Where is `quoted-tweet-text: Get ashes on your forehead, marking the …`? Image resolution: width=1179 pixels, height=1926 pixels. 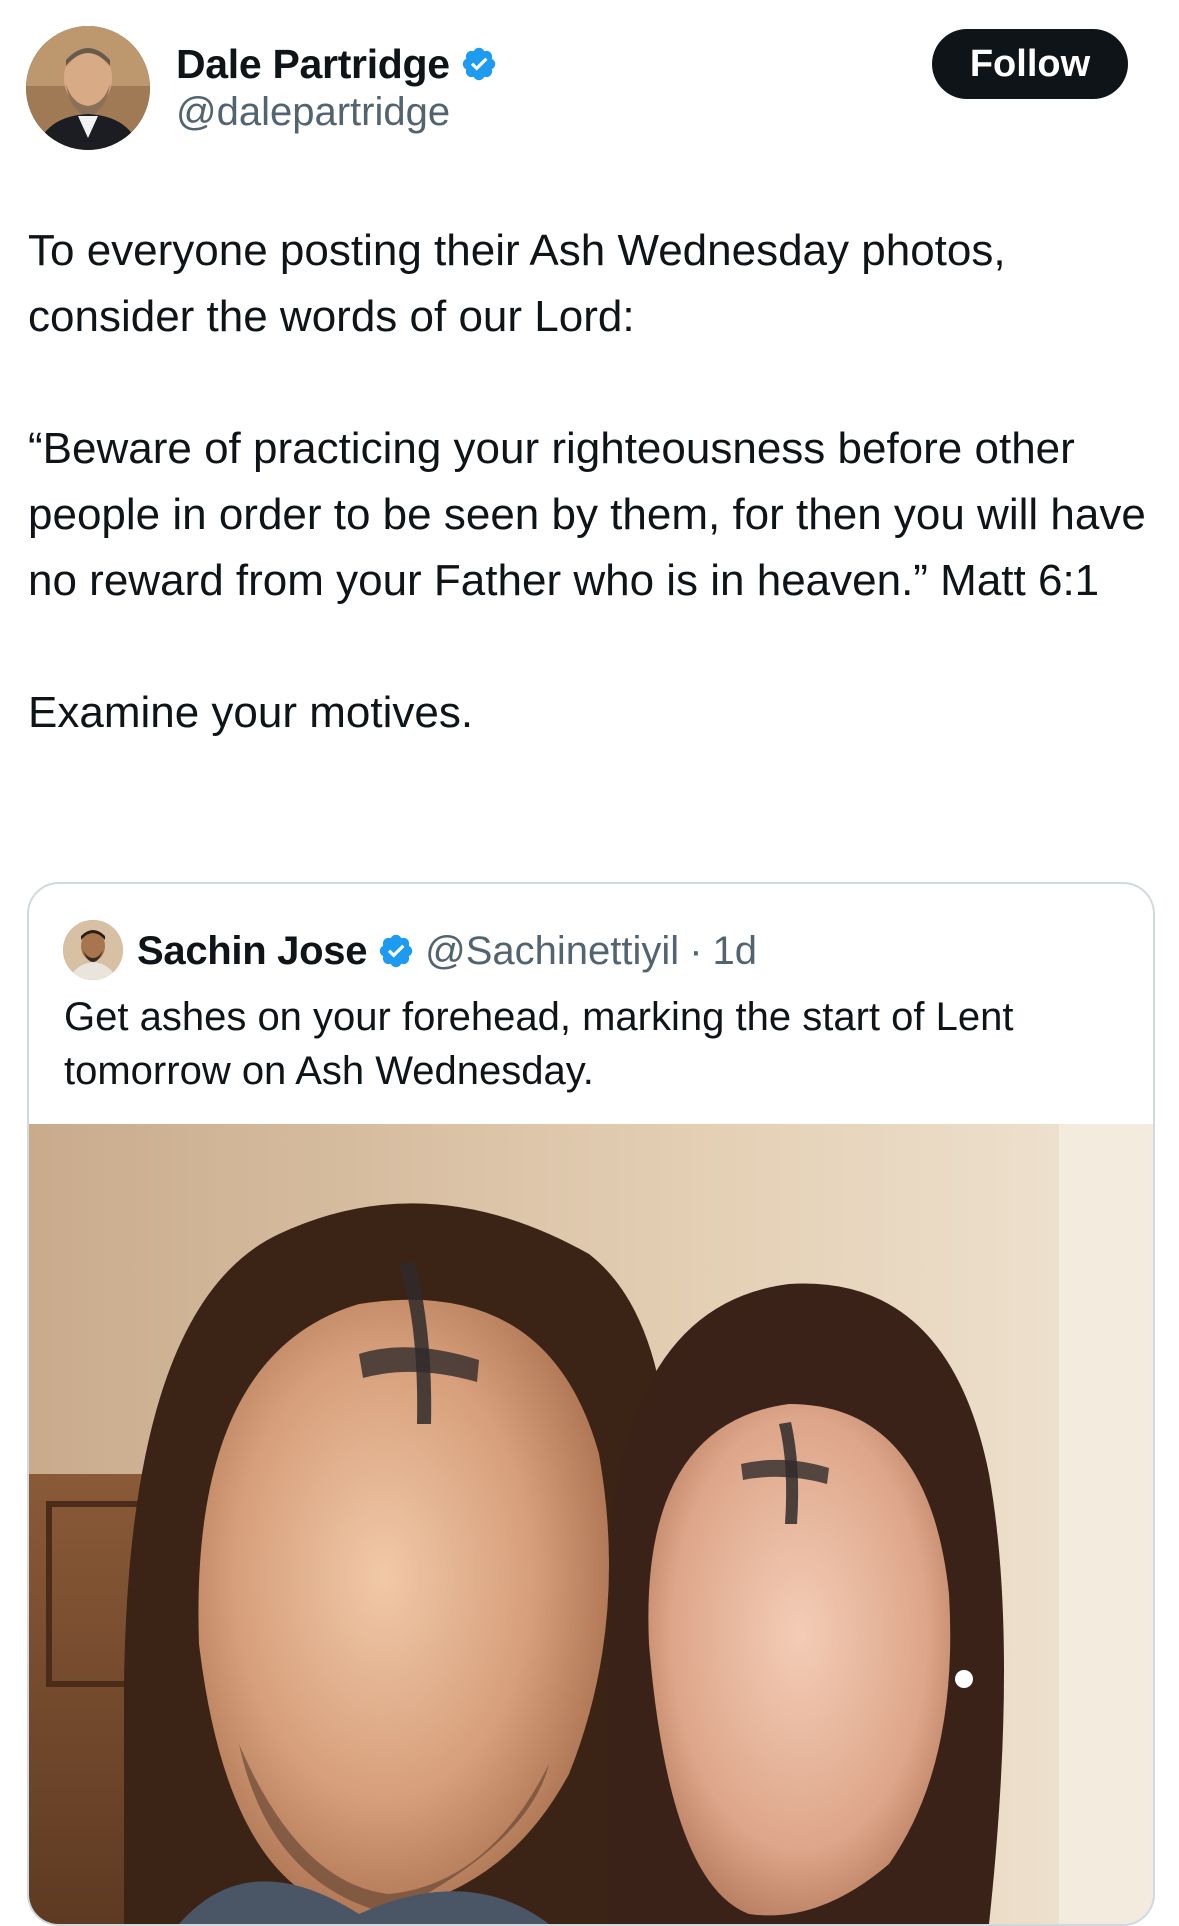
quoted-tweet-text: Get ashes on your forehead, marking the … is located at coordinates (539, 1044).